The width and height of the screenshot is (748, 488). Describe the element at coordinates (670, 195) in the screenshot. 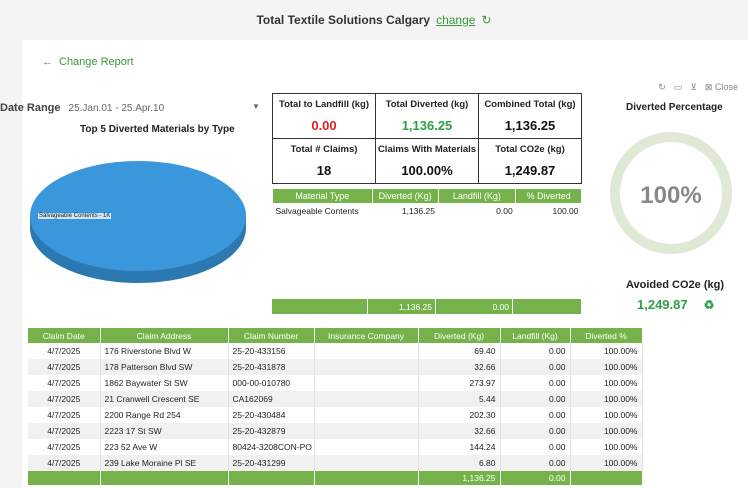

I see `diverted-percentage-value: 100%` at that location.